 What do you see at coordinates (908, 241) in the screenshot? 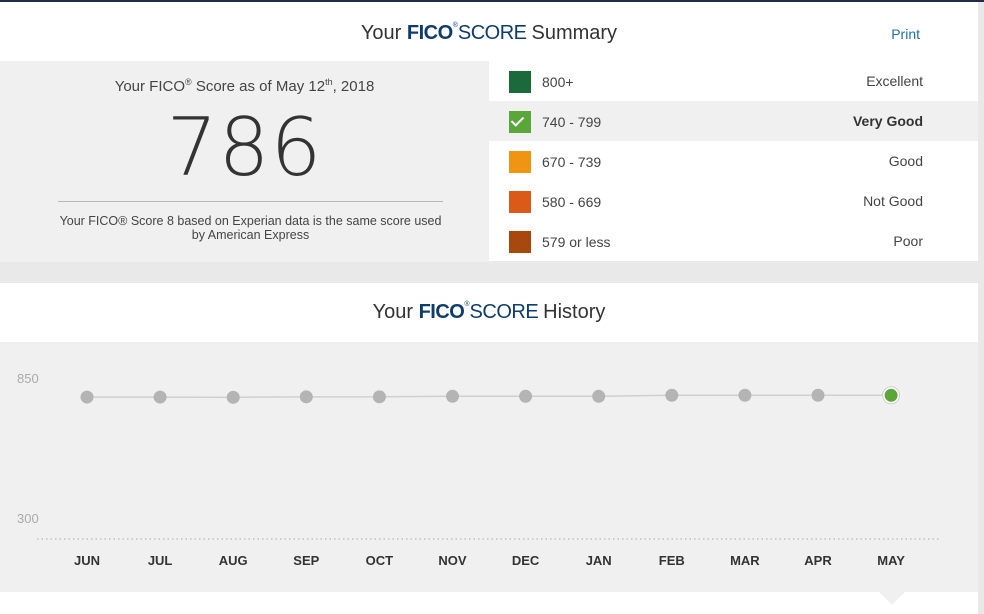
I see `range-label: Poor` at bounding box center [908, 241].